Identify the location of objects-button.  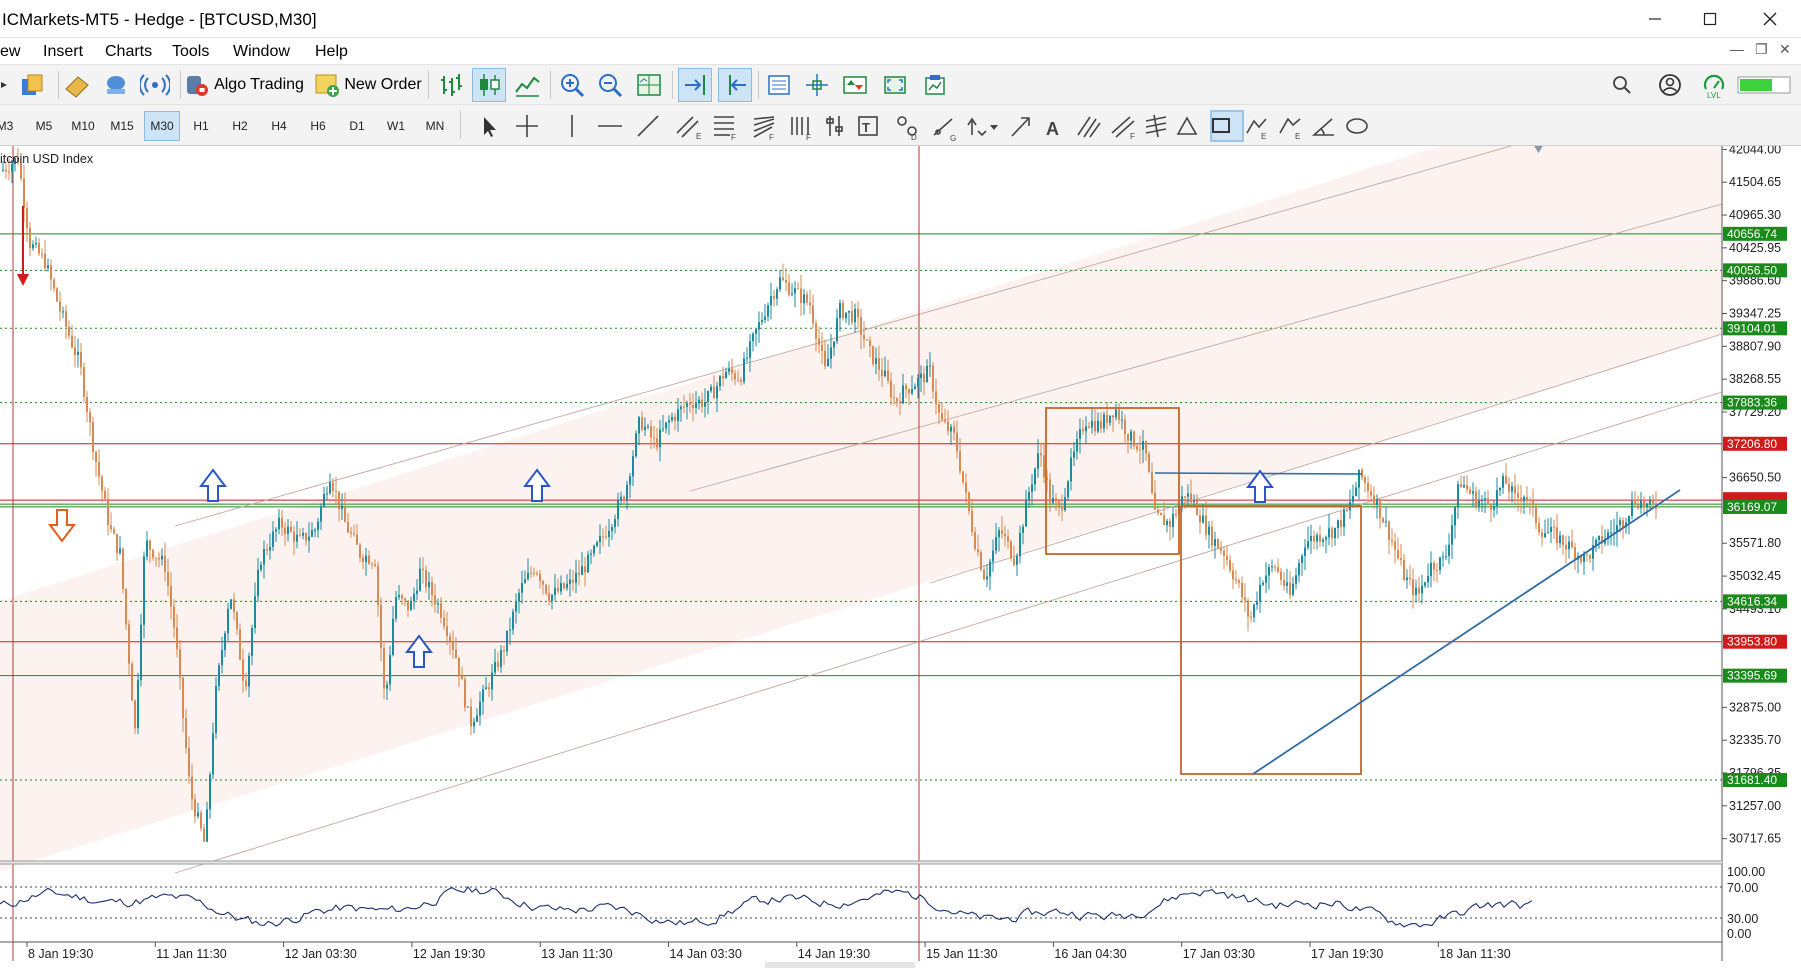
(817, 85).